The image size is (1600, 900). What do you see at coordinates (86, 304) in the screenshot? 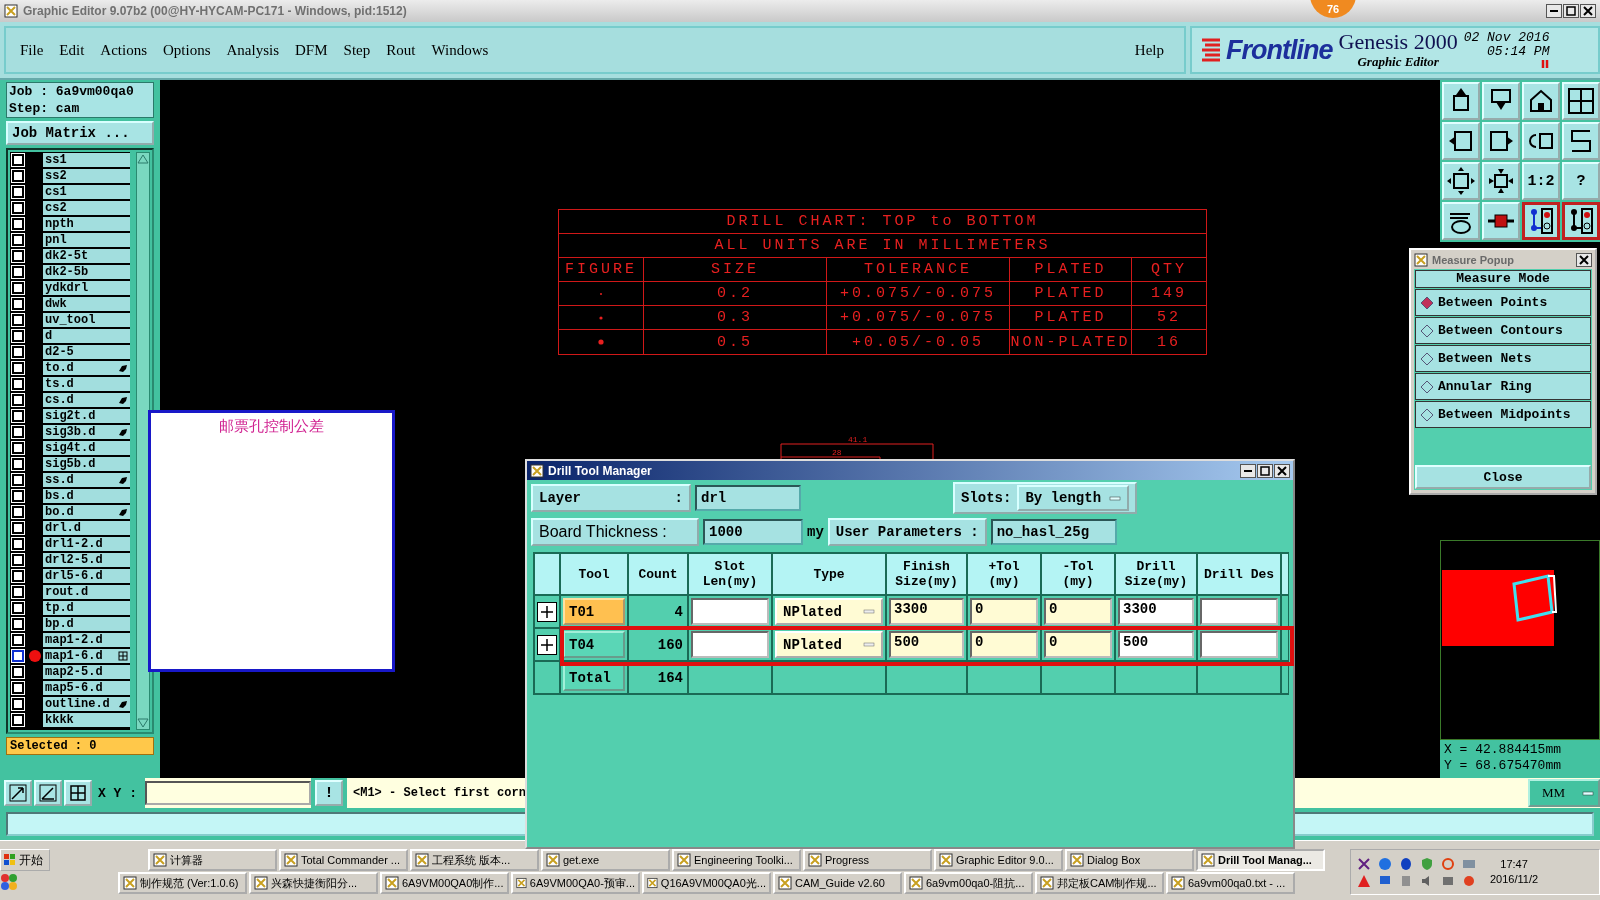
I see `layer-item: dwk` at bounding box center [86, 304].